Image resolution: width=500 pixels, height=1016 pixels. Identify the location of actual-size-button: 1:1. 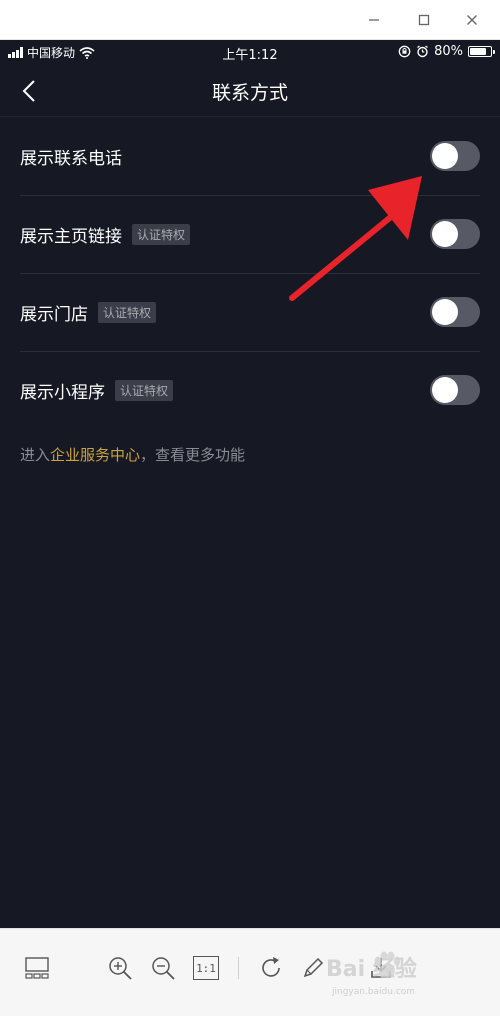
(206, 968).